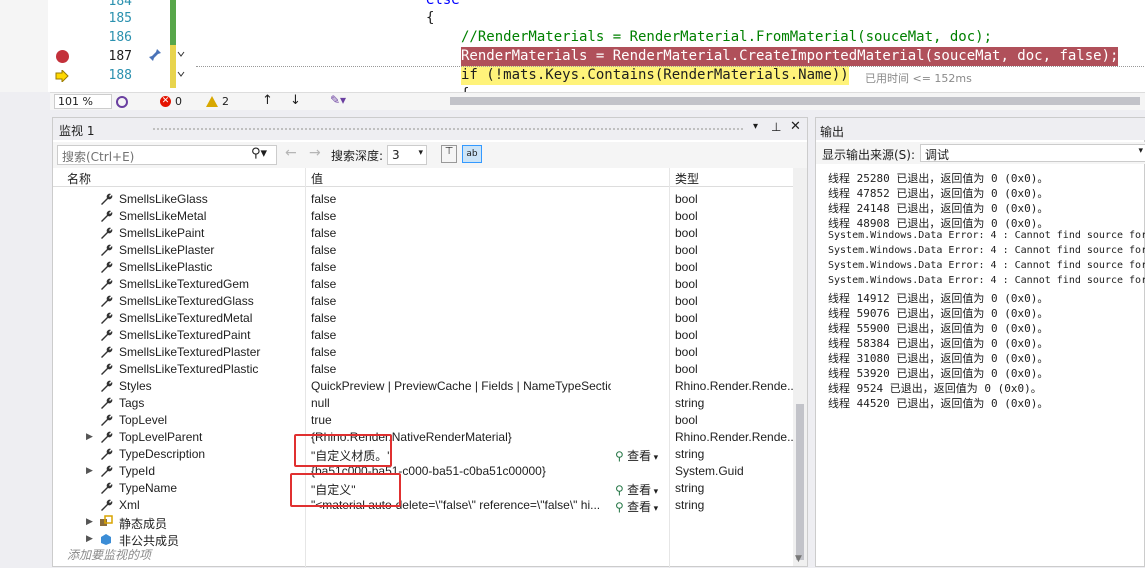 This screenshot has height=568, width=1145. I want to click on table-row: SmellsLikeTexturedGem false bool, so click(423, 284).